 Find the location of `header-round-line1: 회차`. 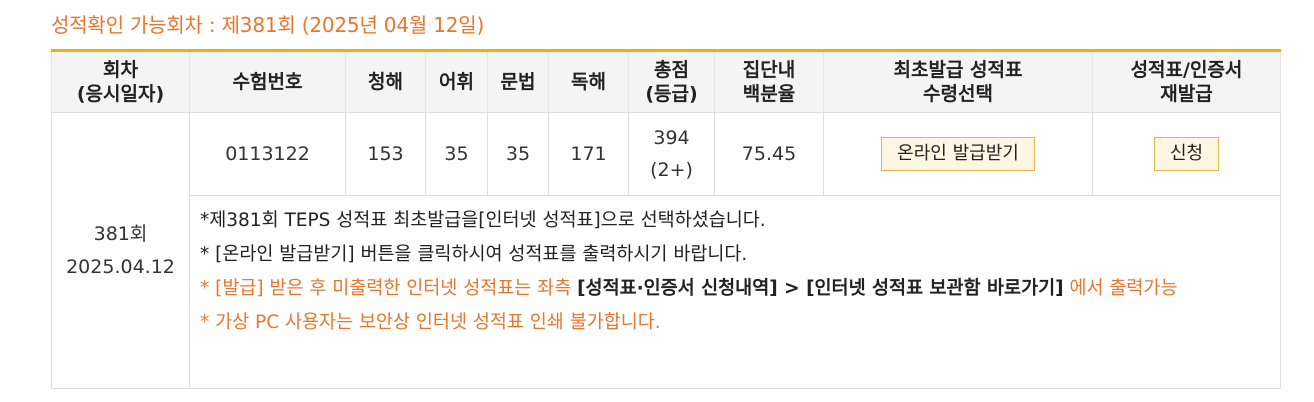

header-round-line1: 회차 is located at coordinates (120, 70).